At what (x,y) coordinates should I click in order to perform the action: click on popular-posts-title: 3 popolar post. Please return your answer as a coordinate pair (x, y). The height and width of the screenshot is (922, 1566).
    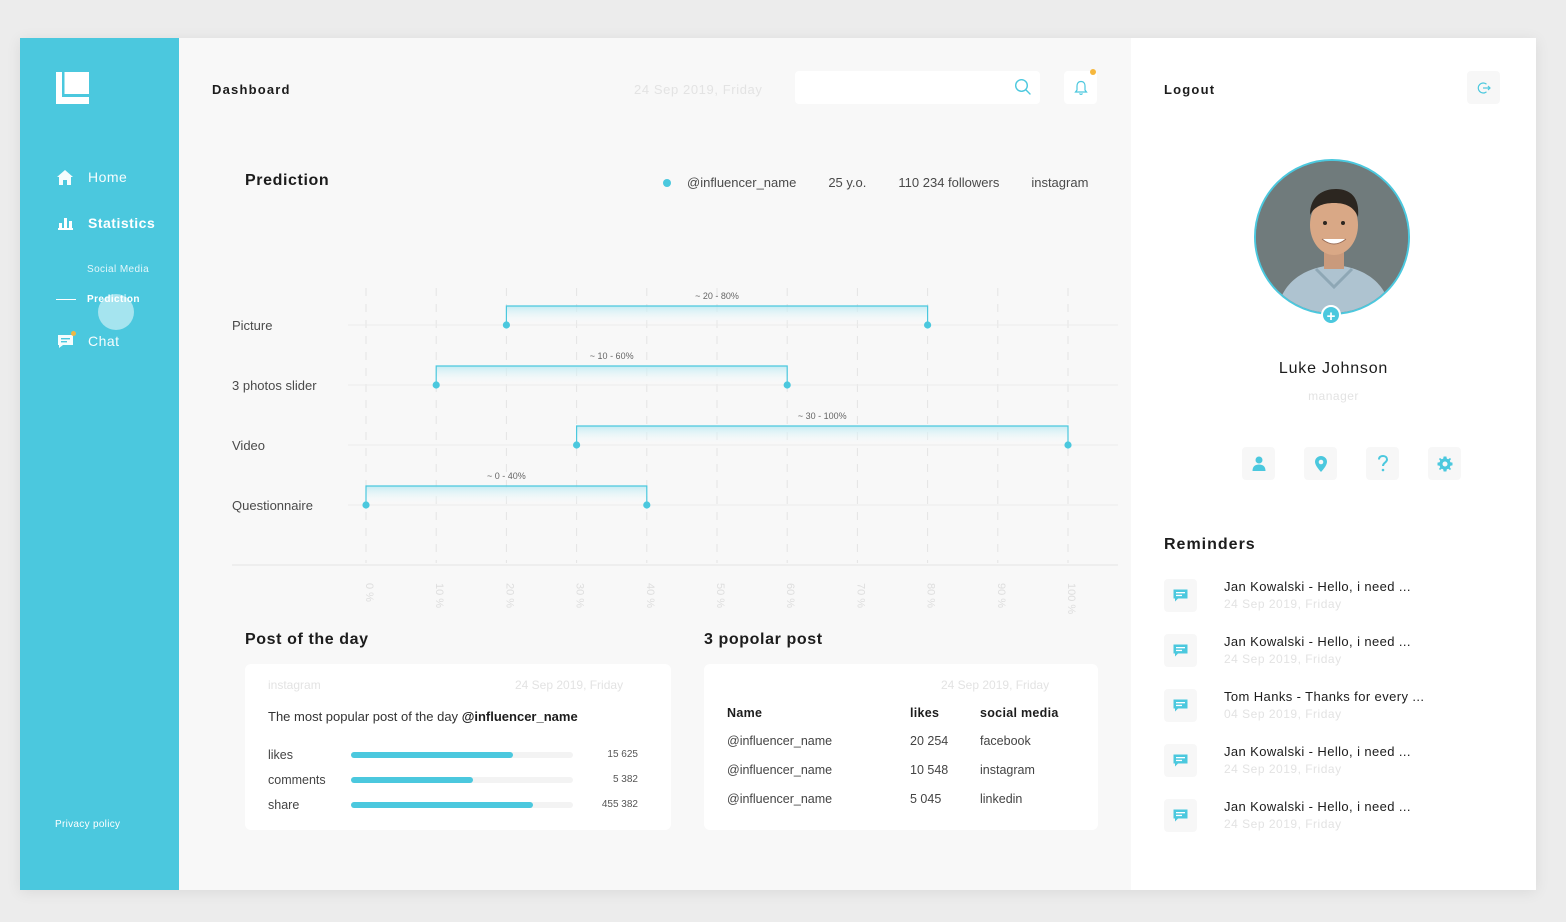
    Looking at the image, I should click on (763, 639).